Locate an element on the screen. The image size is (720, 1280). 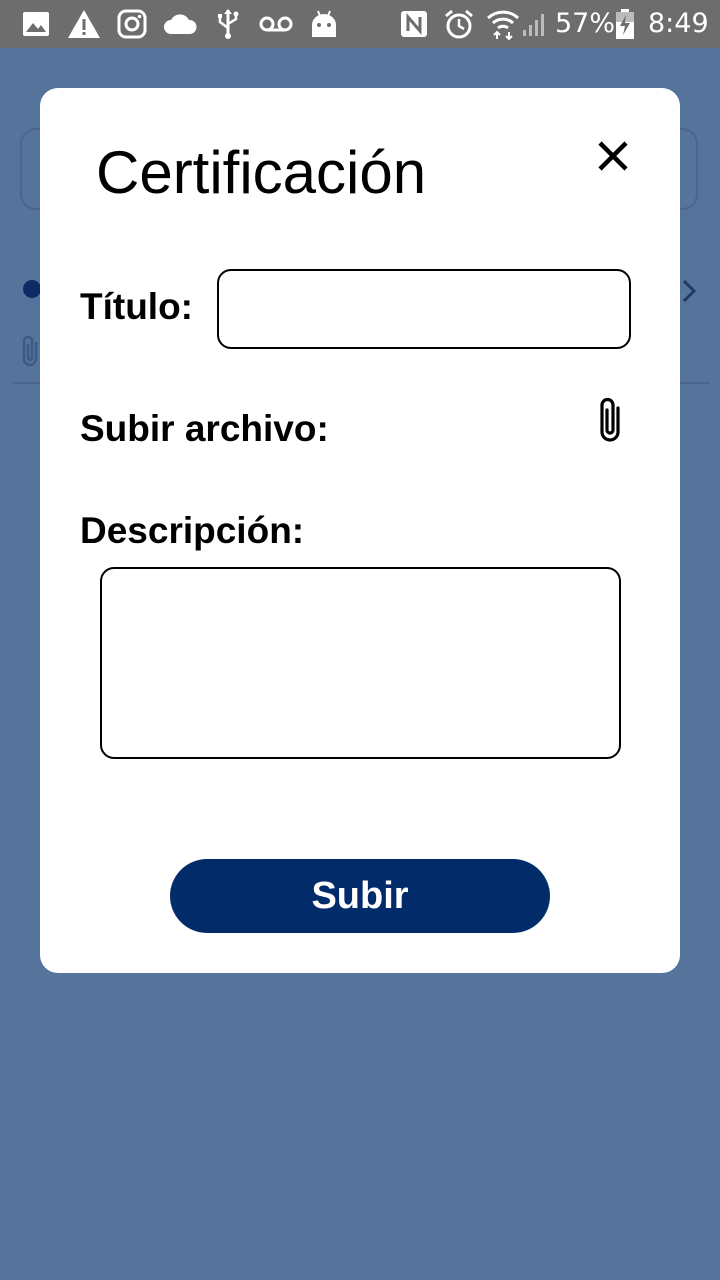
wifi-icon is located at coordinates (503, 24).